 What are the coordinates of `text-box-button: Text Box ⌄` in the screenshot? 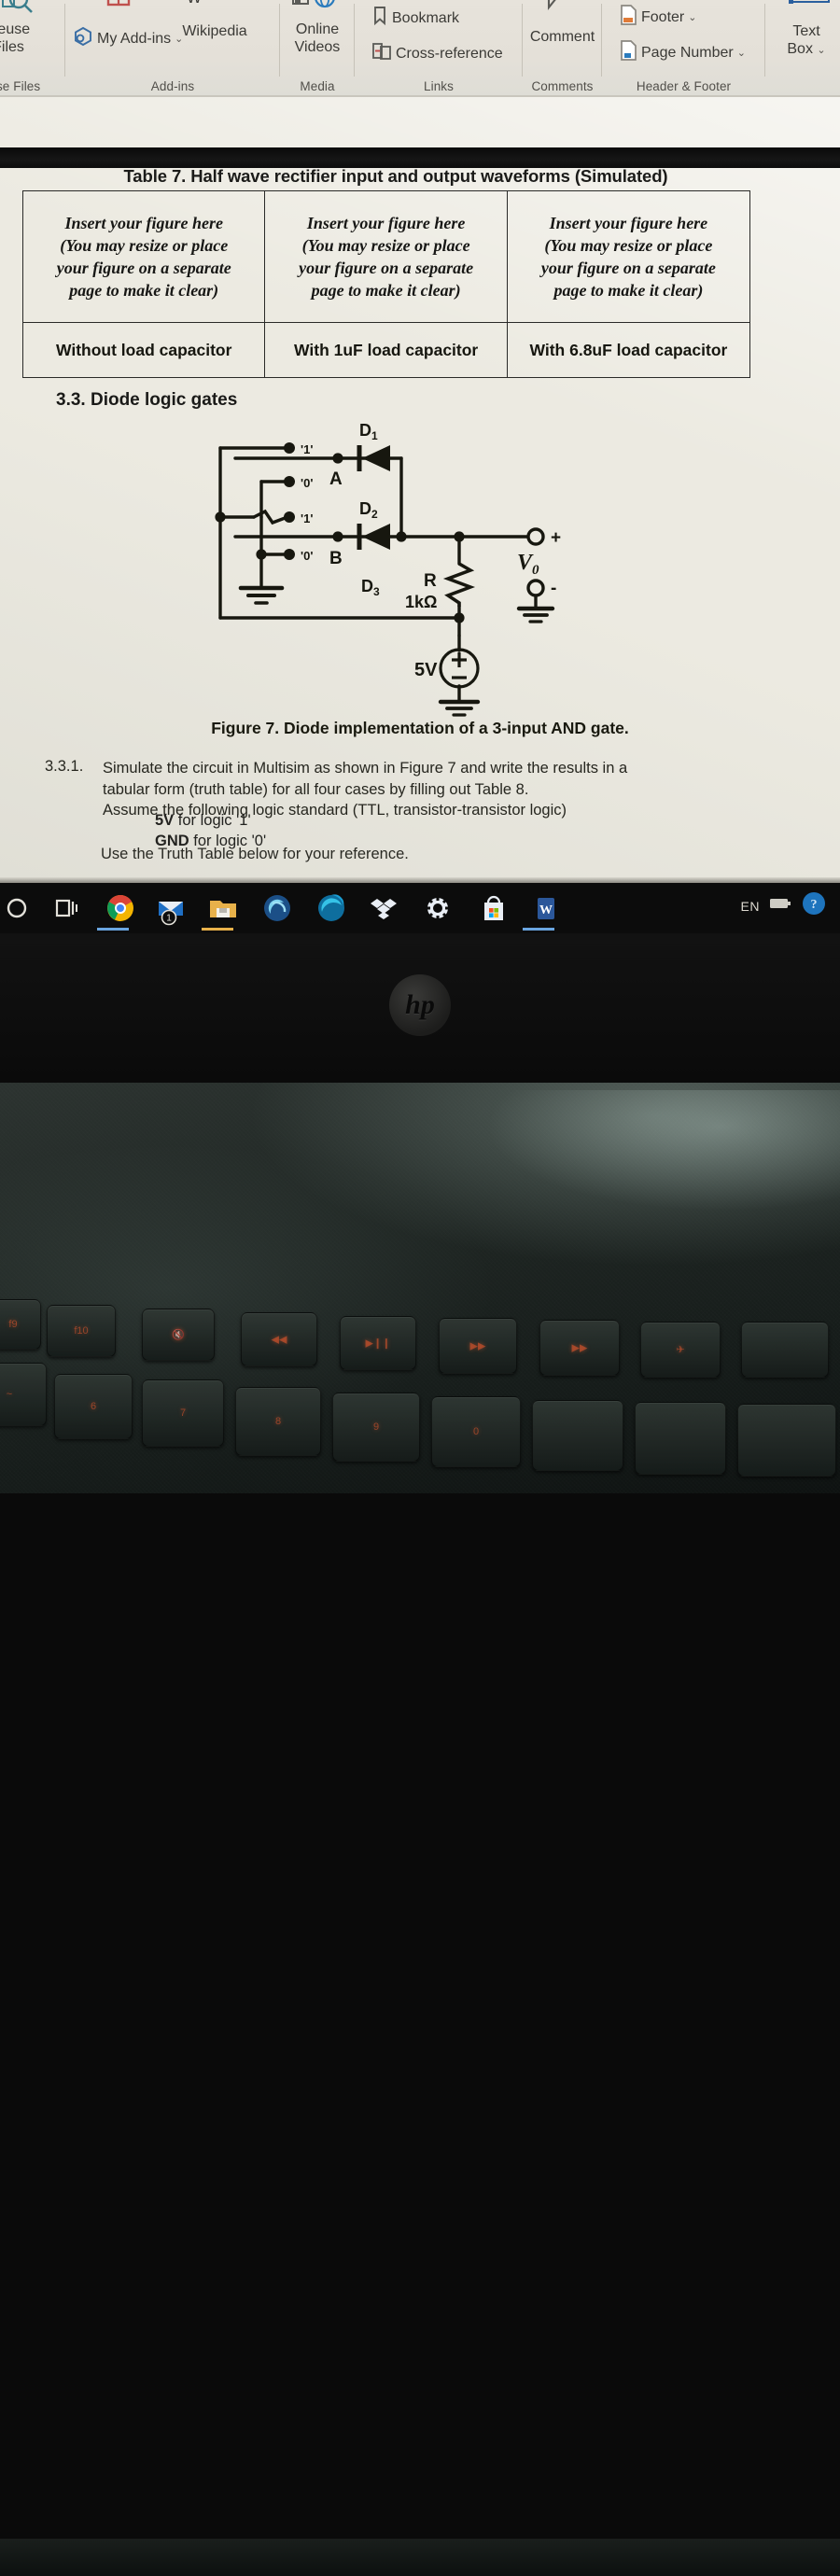 It's located at (805, 41).